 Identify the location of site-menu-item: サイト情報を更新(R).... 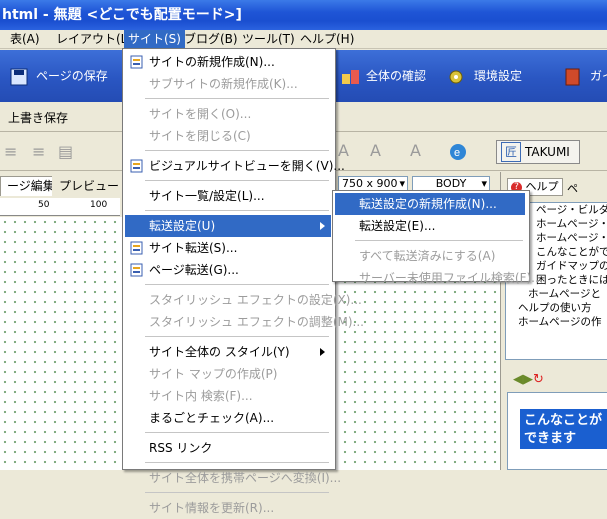
(228, 508).